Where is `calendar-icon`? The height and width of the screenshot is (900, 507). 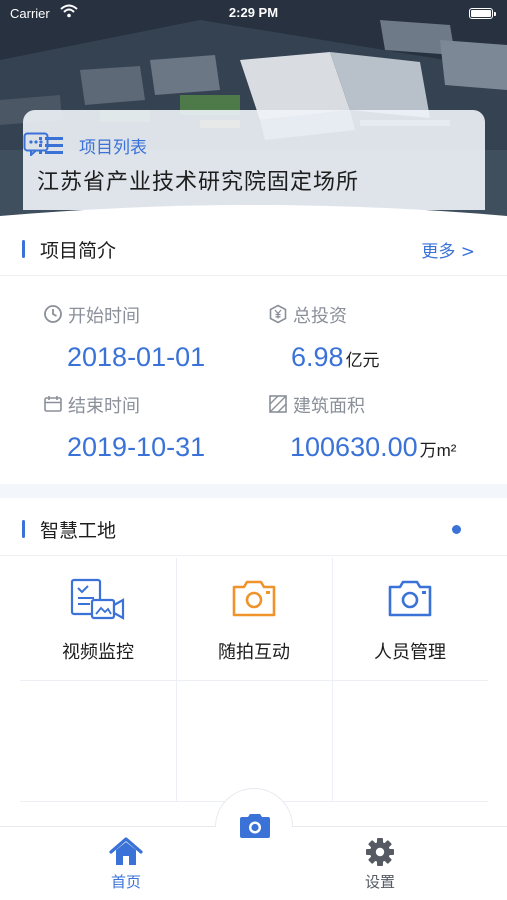 calendar-icon is located at coordinates (53, 404).